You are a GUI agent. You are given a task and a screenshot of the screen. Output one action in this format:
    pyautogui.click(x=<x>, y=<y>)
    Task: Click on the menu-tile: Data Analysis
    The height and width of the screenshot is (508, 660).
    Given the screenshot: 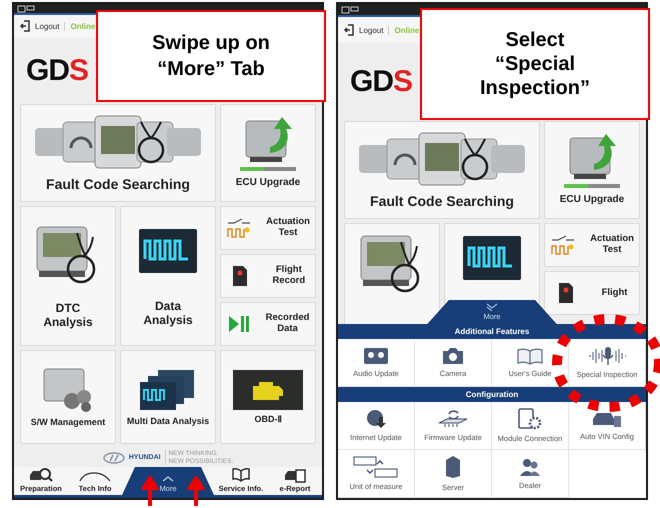 What is the action you would take?
    pyautogui.click(x=168, y=276)
    